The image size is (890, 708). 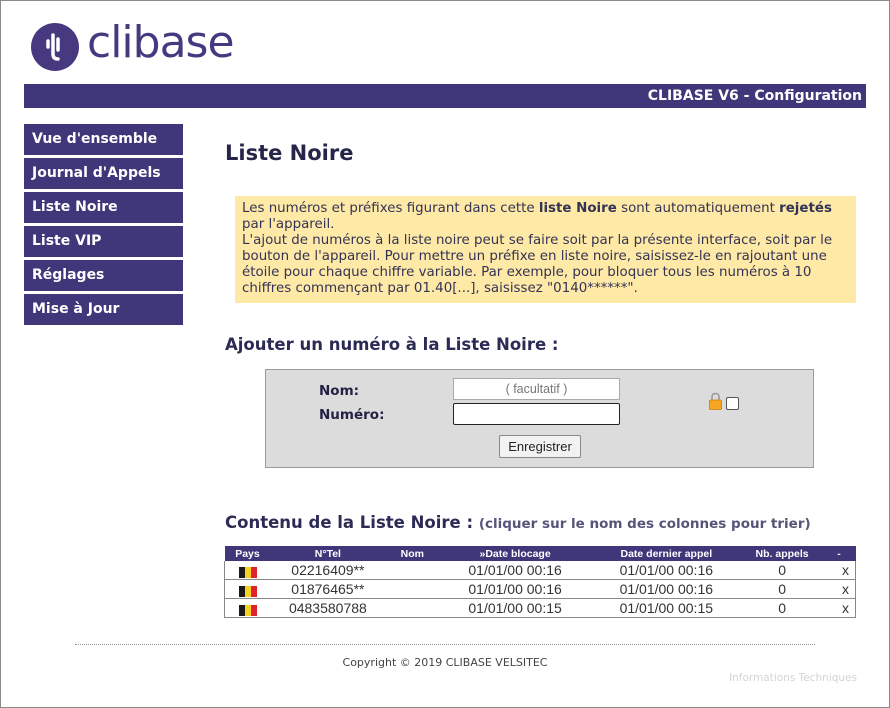 What do you see at coordinates (536, 414) in the screenshot?
I see `numero-input` at bounding box center [536, 414].